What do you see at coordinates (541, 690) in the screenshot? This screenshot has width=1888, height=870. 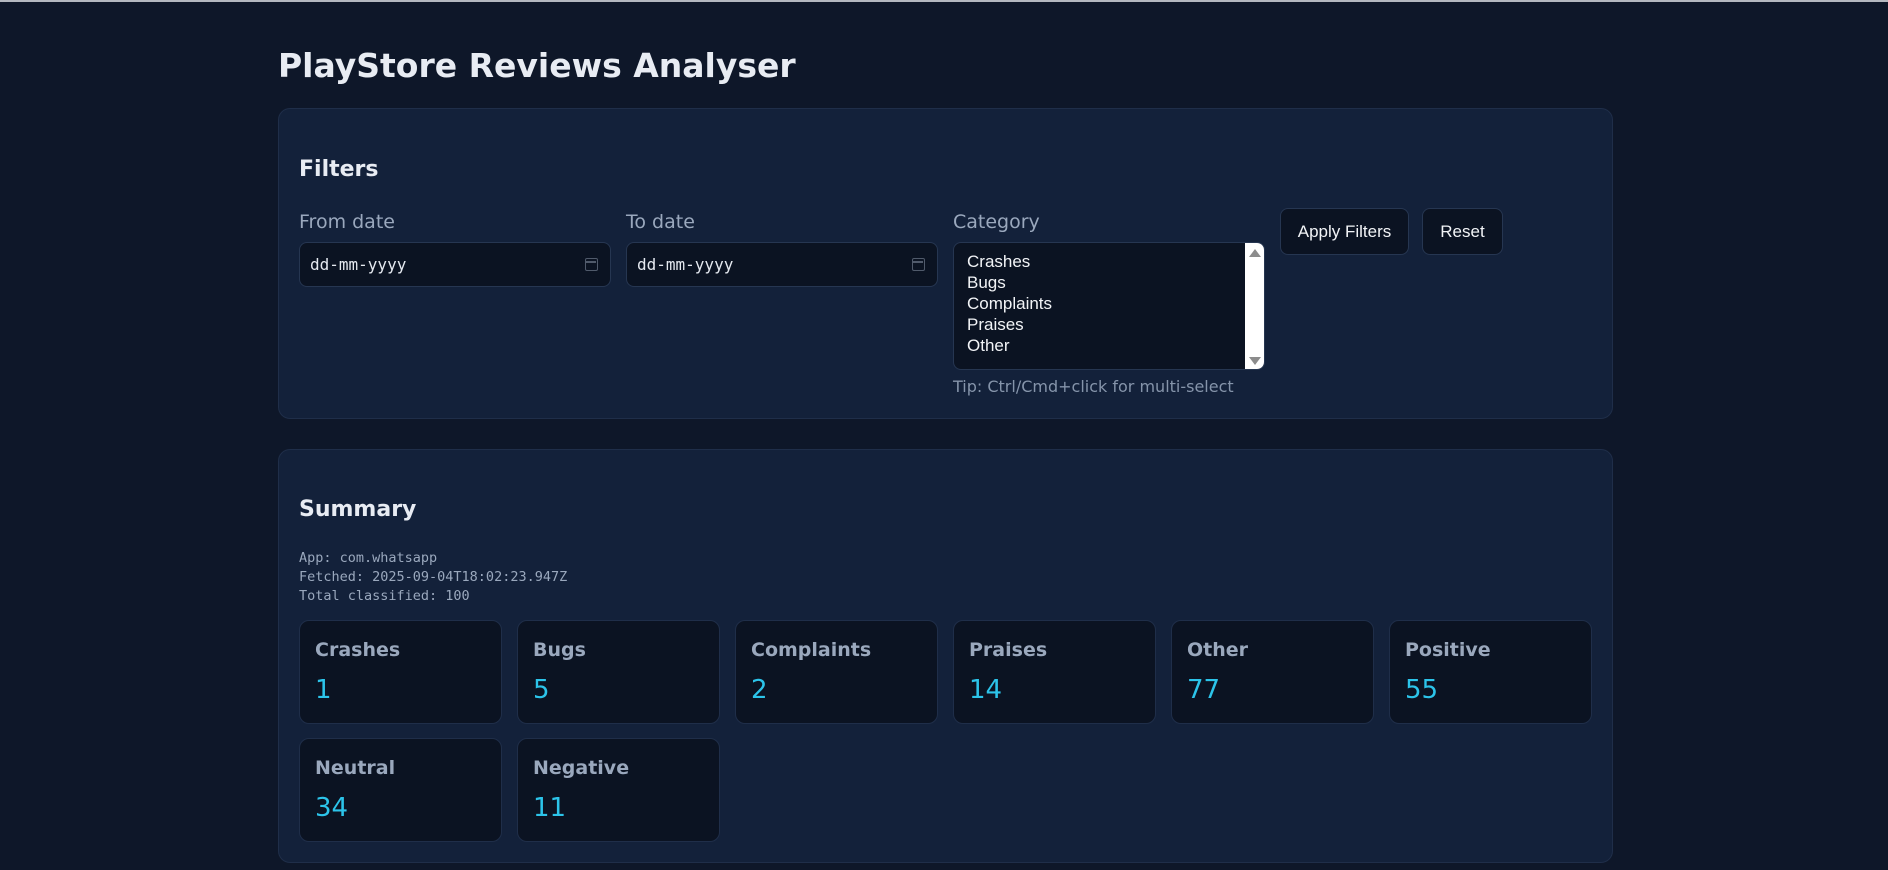 I see `stat-value: 5` at bounding box center [541, 690].